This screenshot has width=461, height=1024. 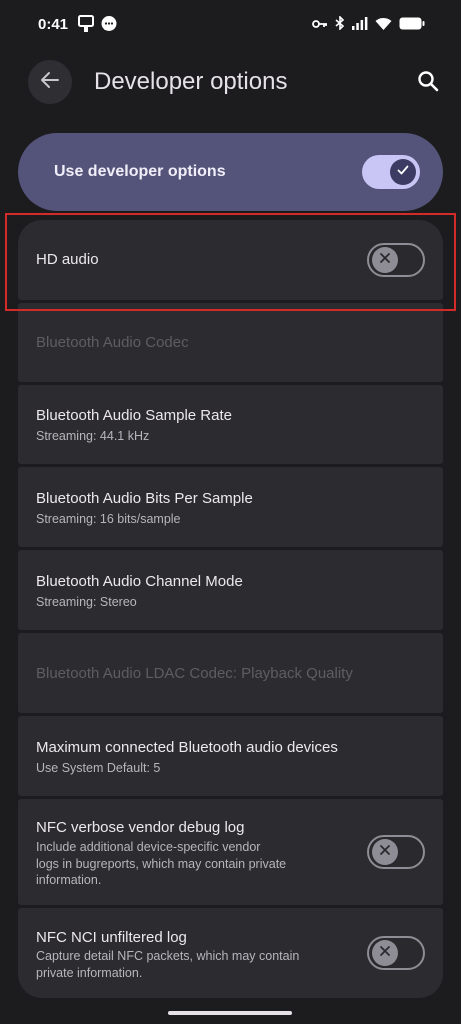 I want to click on setting-summary: Streaming: 16 bits/sample, so click(x=108, y=519).